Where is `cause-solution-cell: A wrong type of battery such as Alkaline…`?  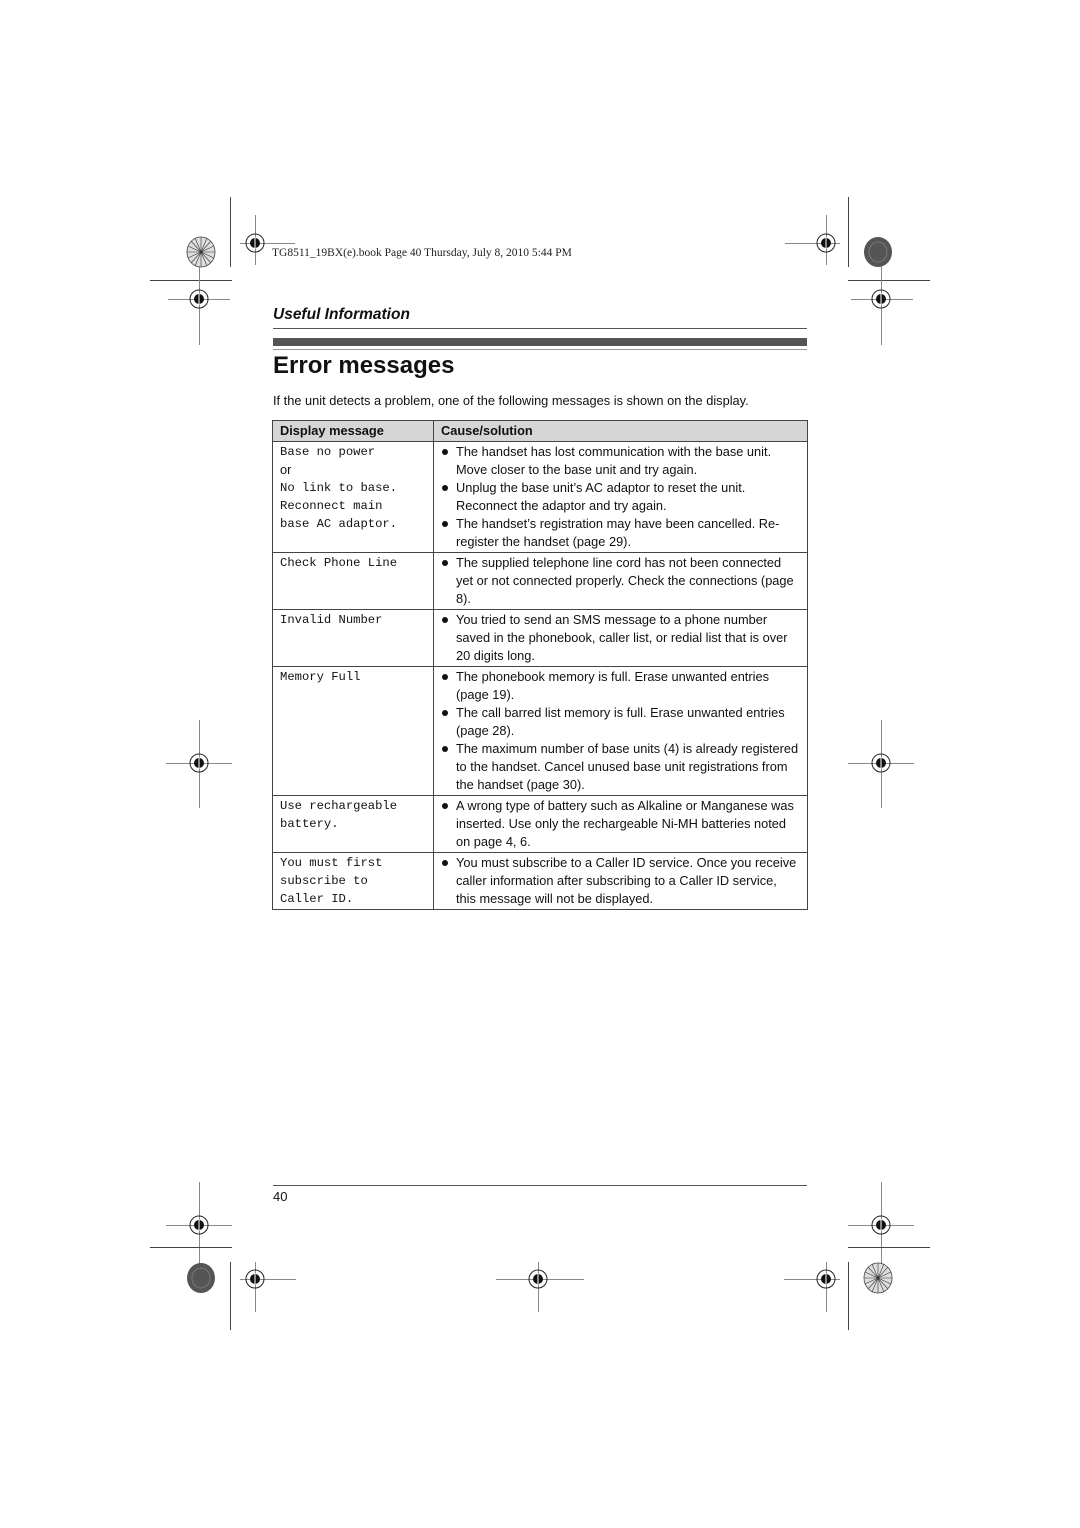
cause-solution-cell: A wrong type of battery such as Alkaline… is located at coordinates (620, 824).